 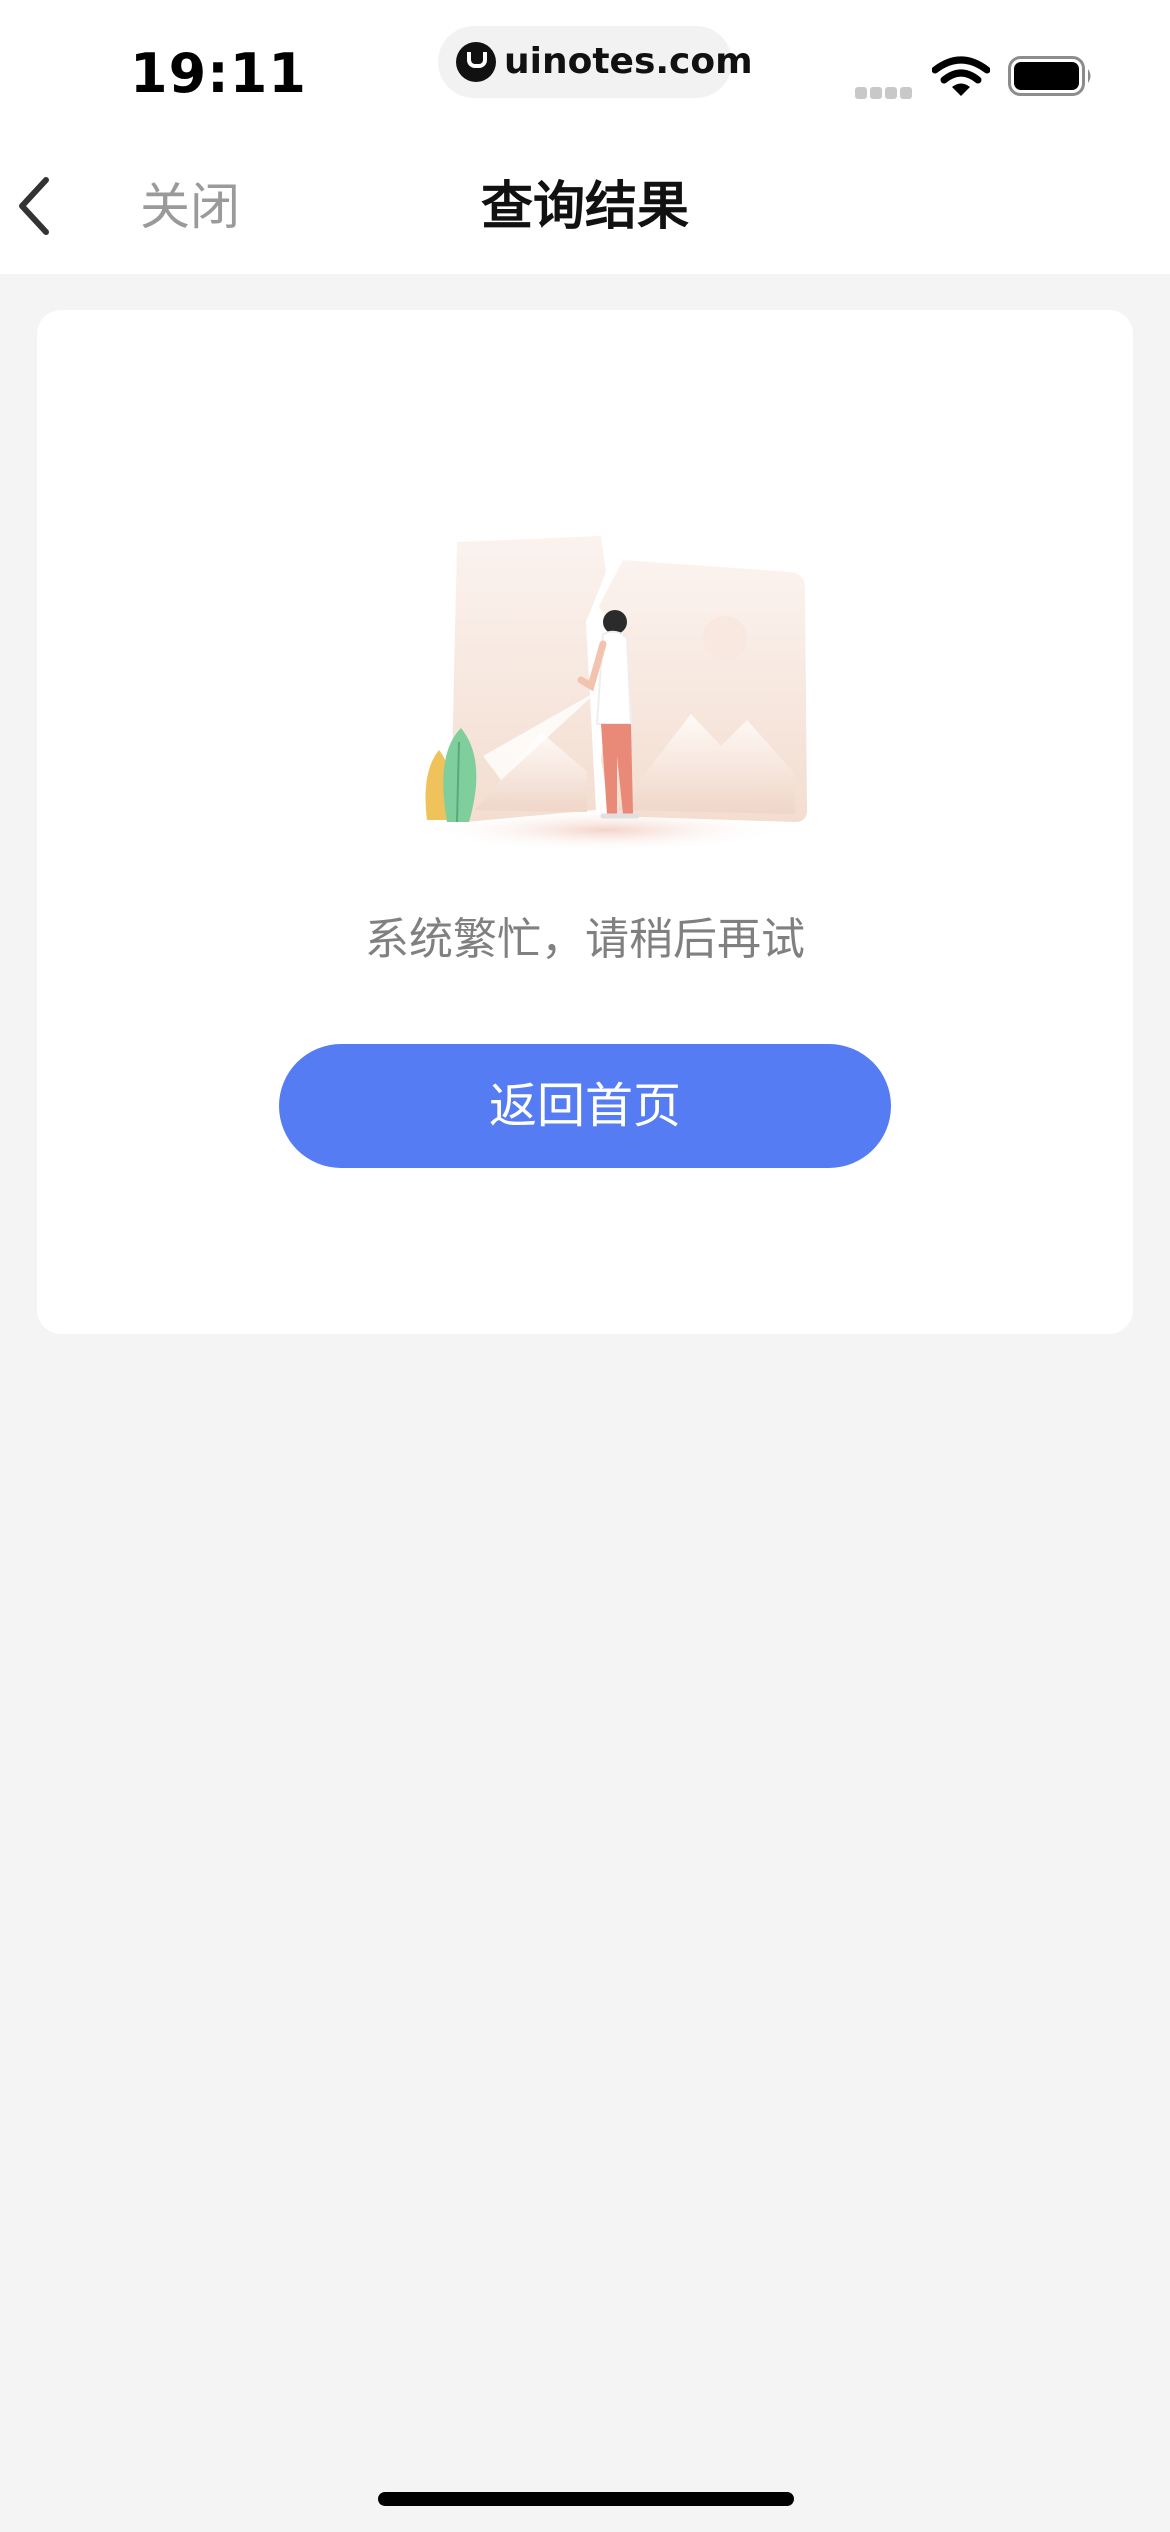 I want to click on home-indicator, so click(x=586, y=2499).